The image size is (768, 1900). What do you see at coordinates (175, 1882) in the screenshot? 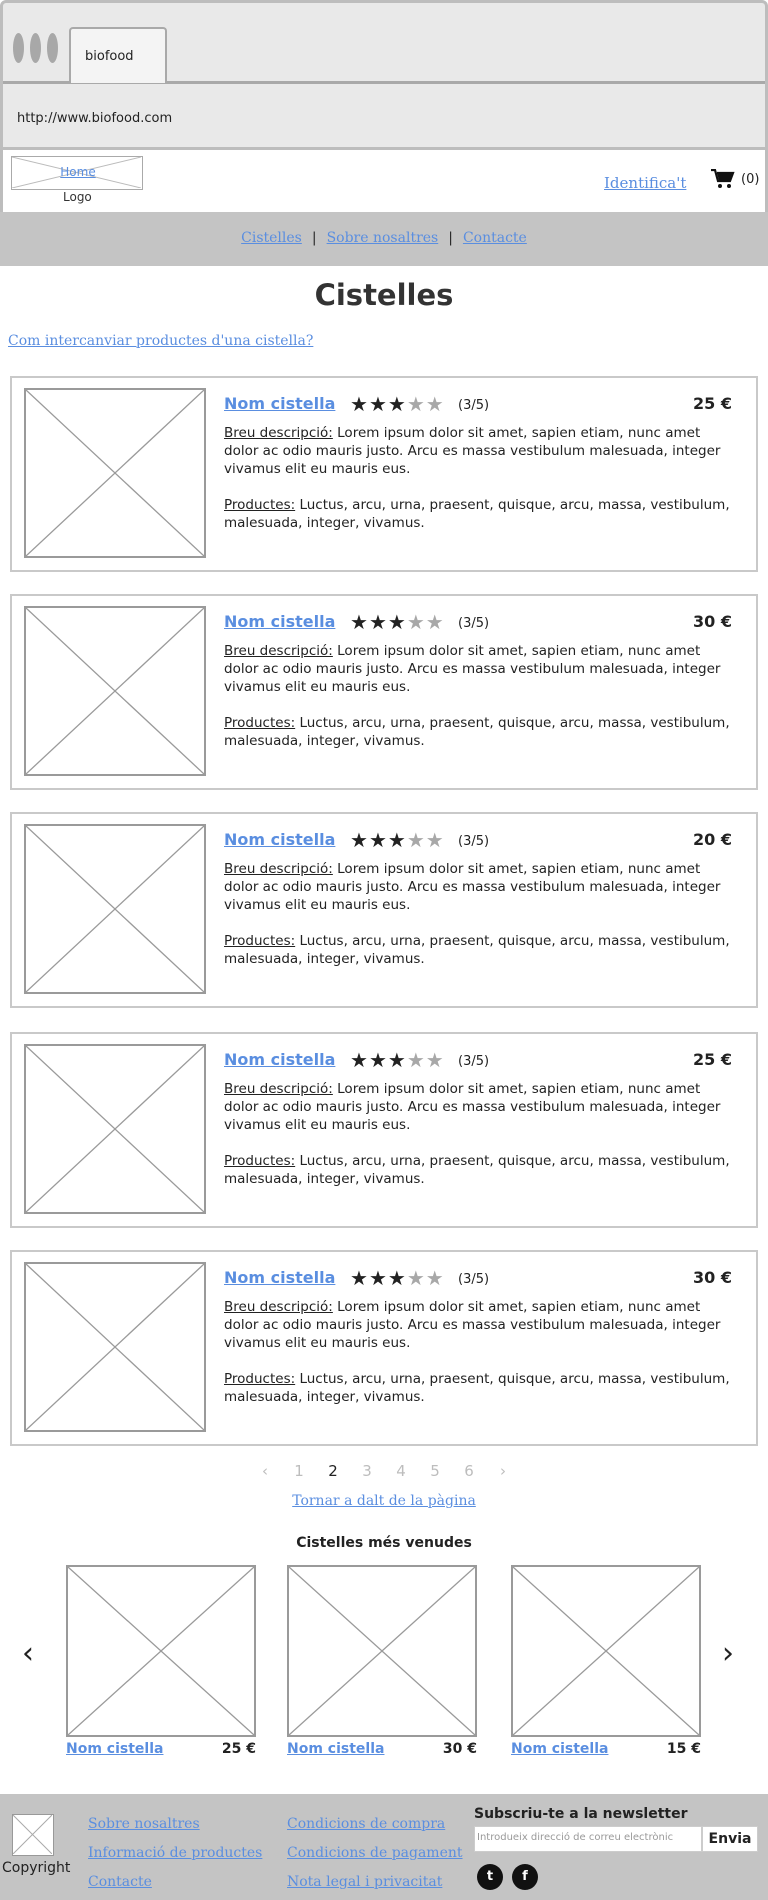
I see `footer-link-contact: Contacte` at bounding box center [175, 1882].